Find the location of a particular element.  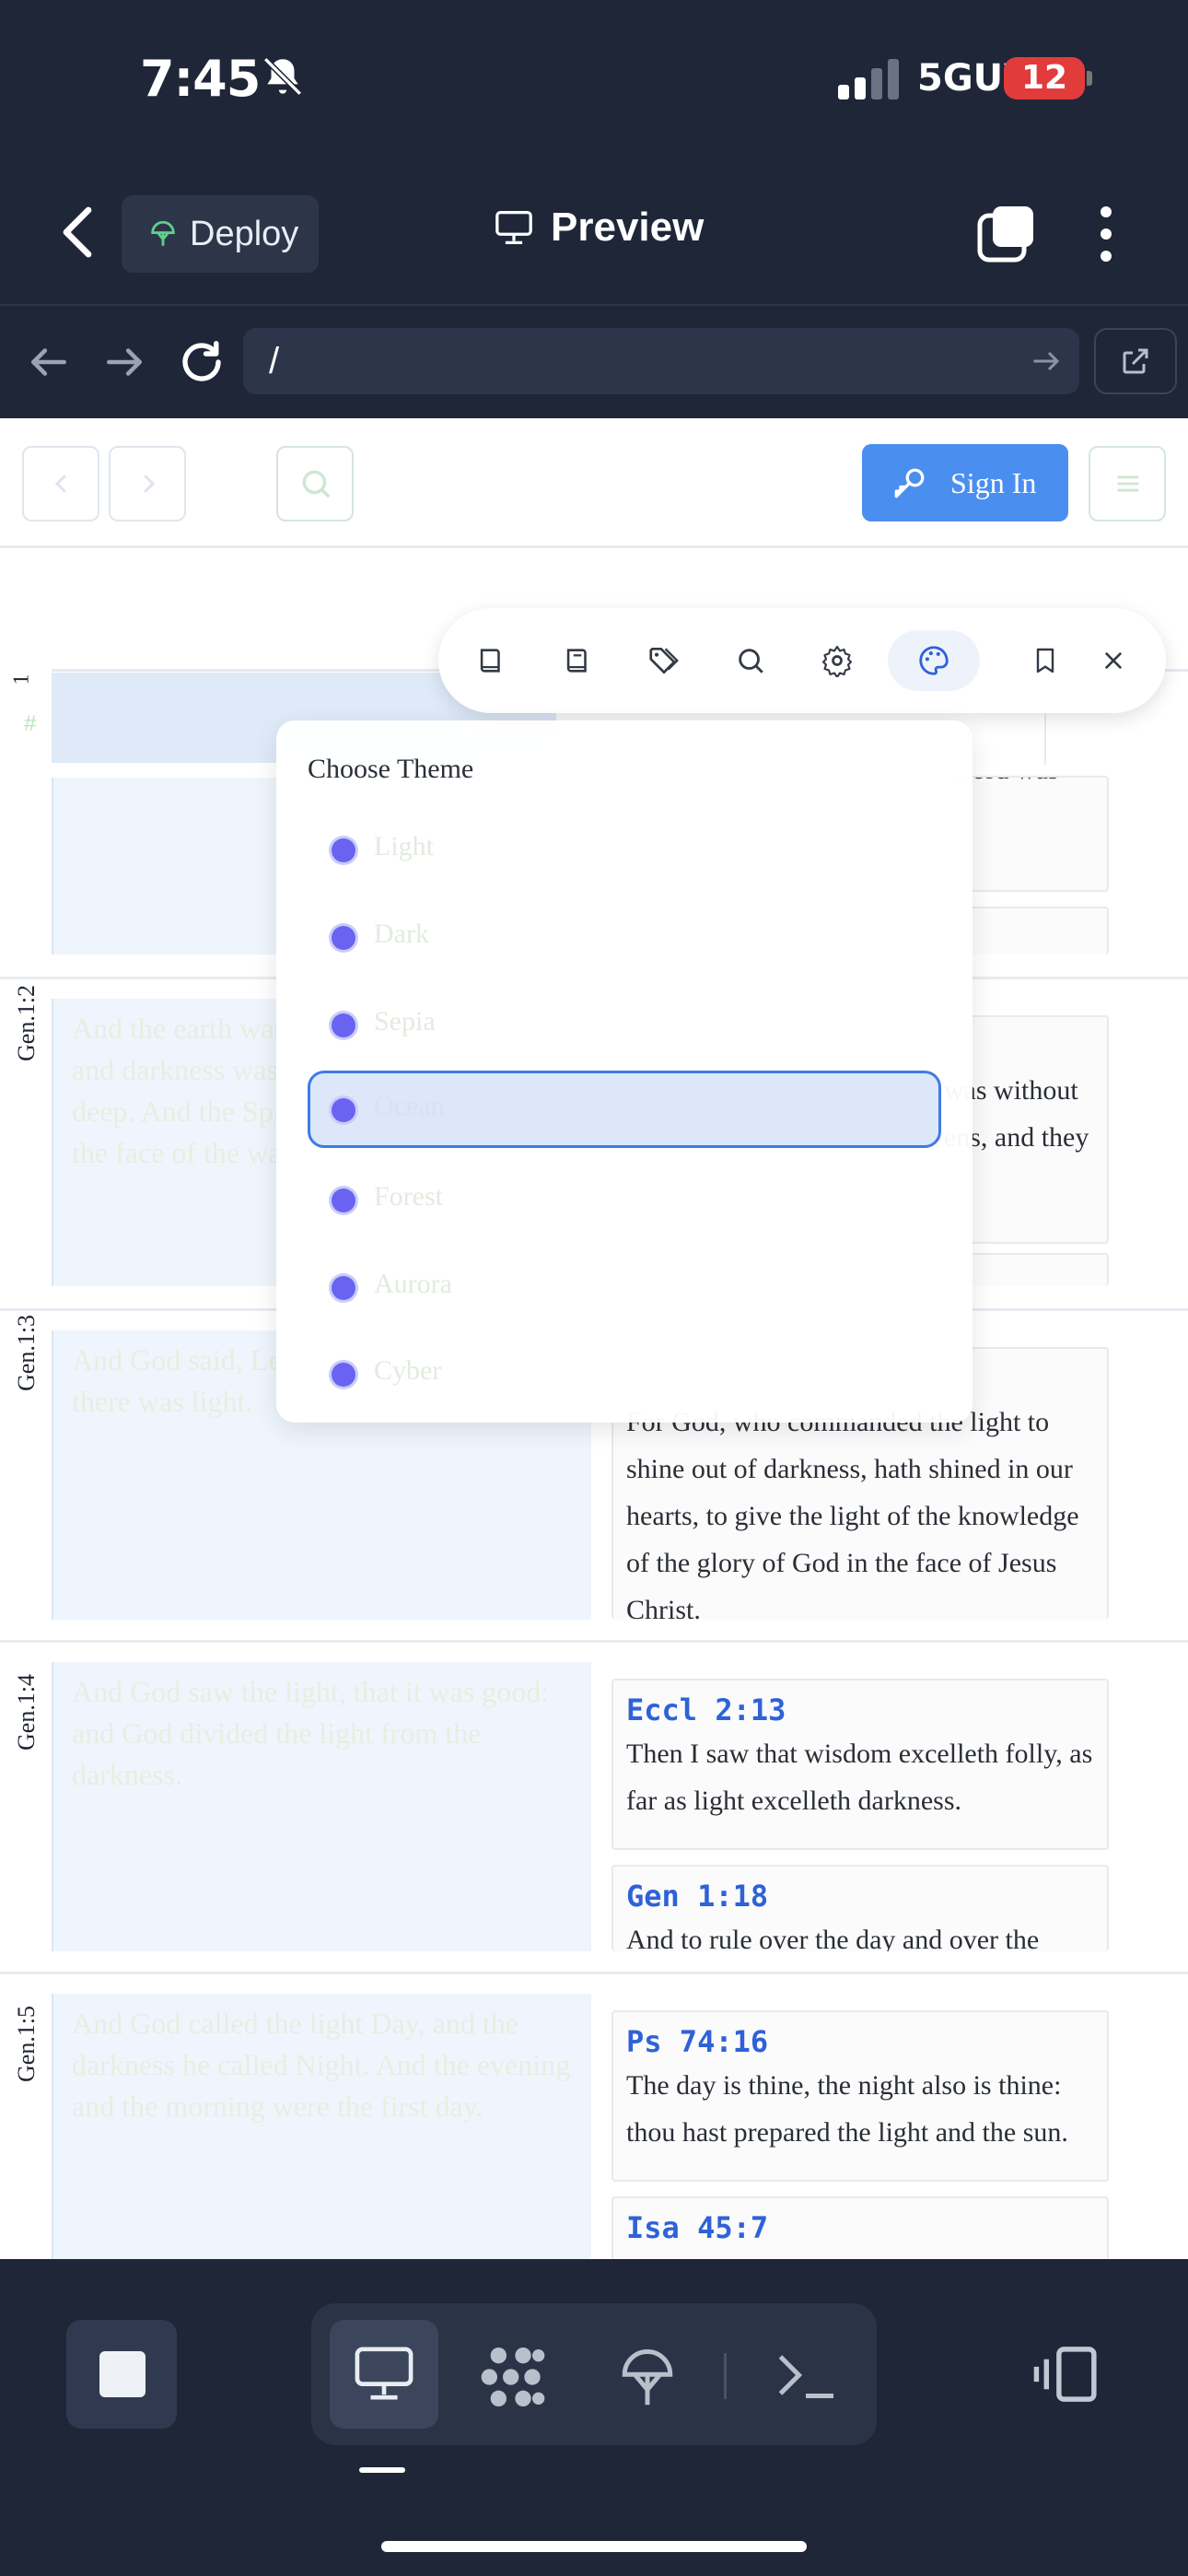

toolbar-search-button is located at coordinates (750, 660).